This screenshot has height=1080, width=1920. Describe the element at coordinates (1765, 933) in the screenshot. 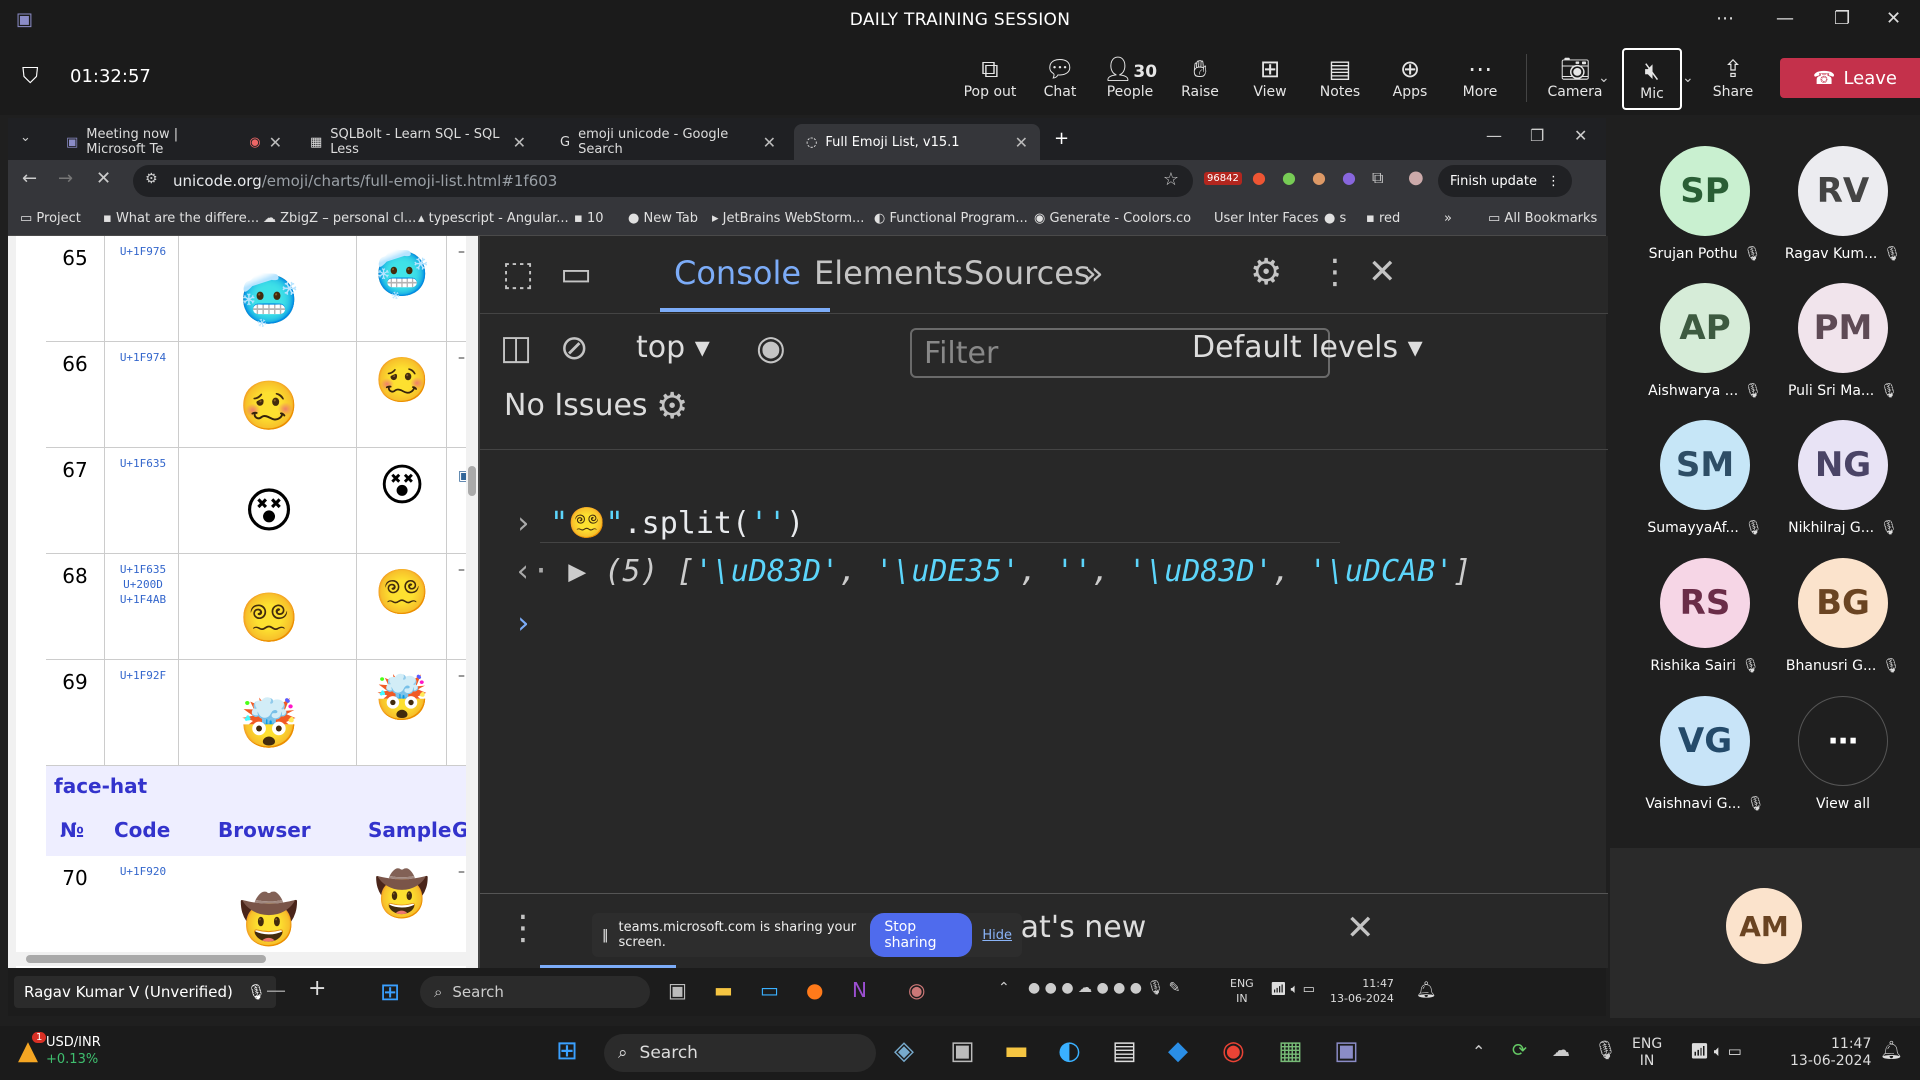

I see `self-video-tile: AM` at that location.